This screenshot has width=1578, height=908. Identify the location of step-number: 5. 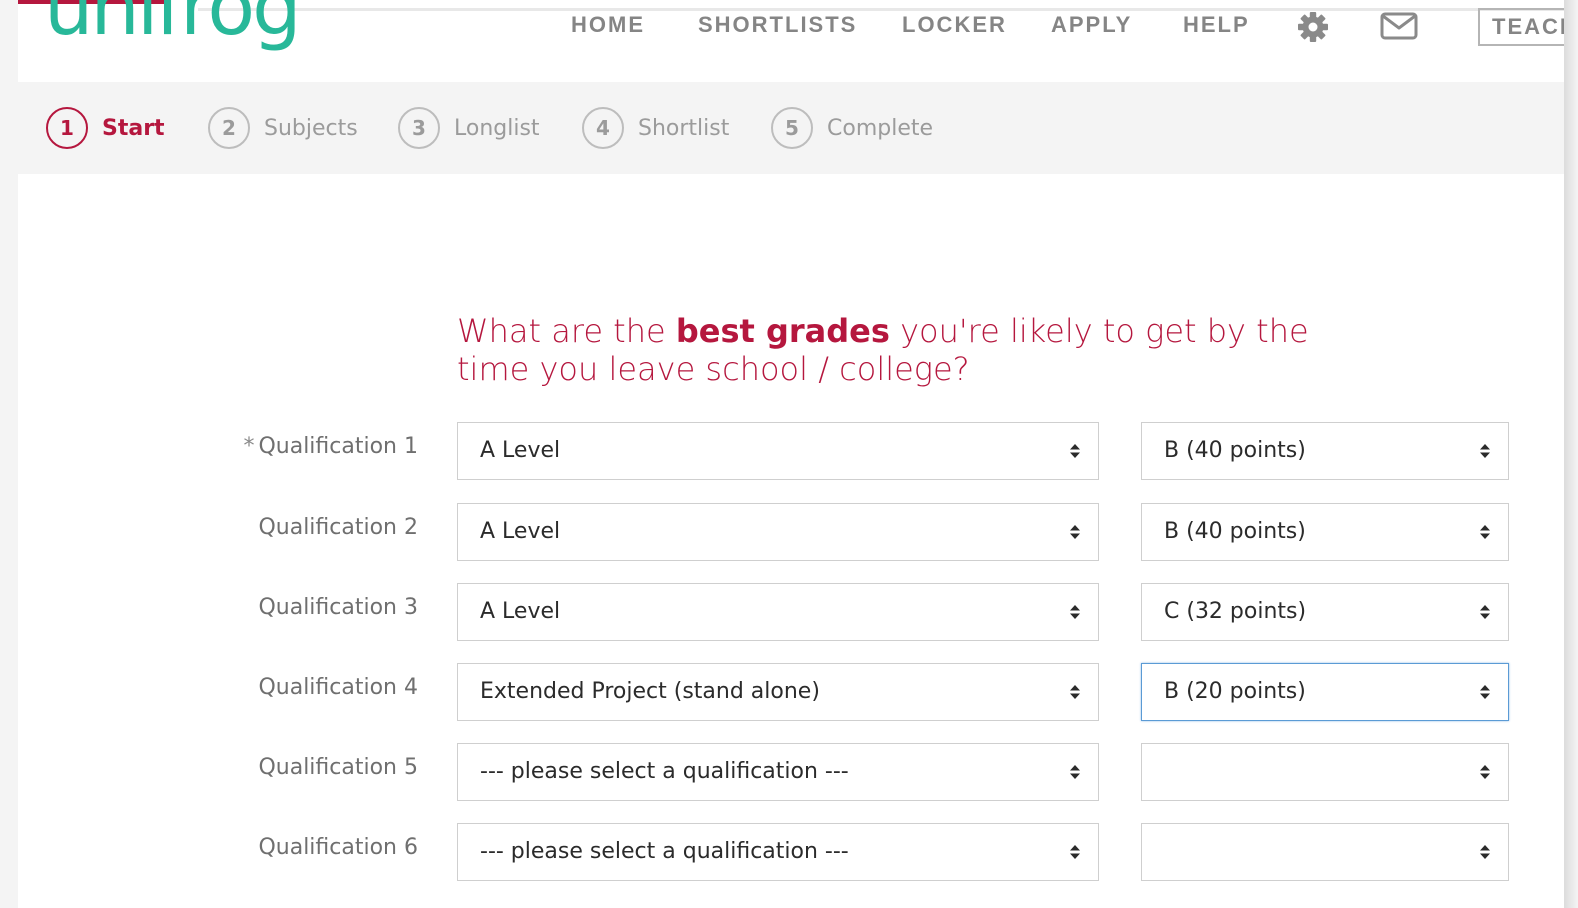
(792, 128).